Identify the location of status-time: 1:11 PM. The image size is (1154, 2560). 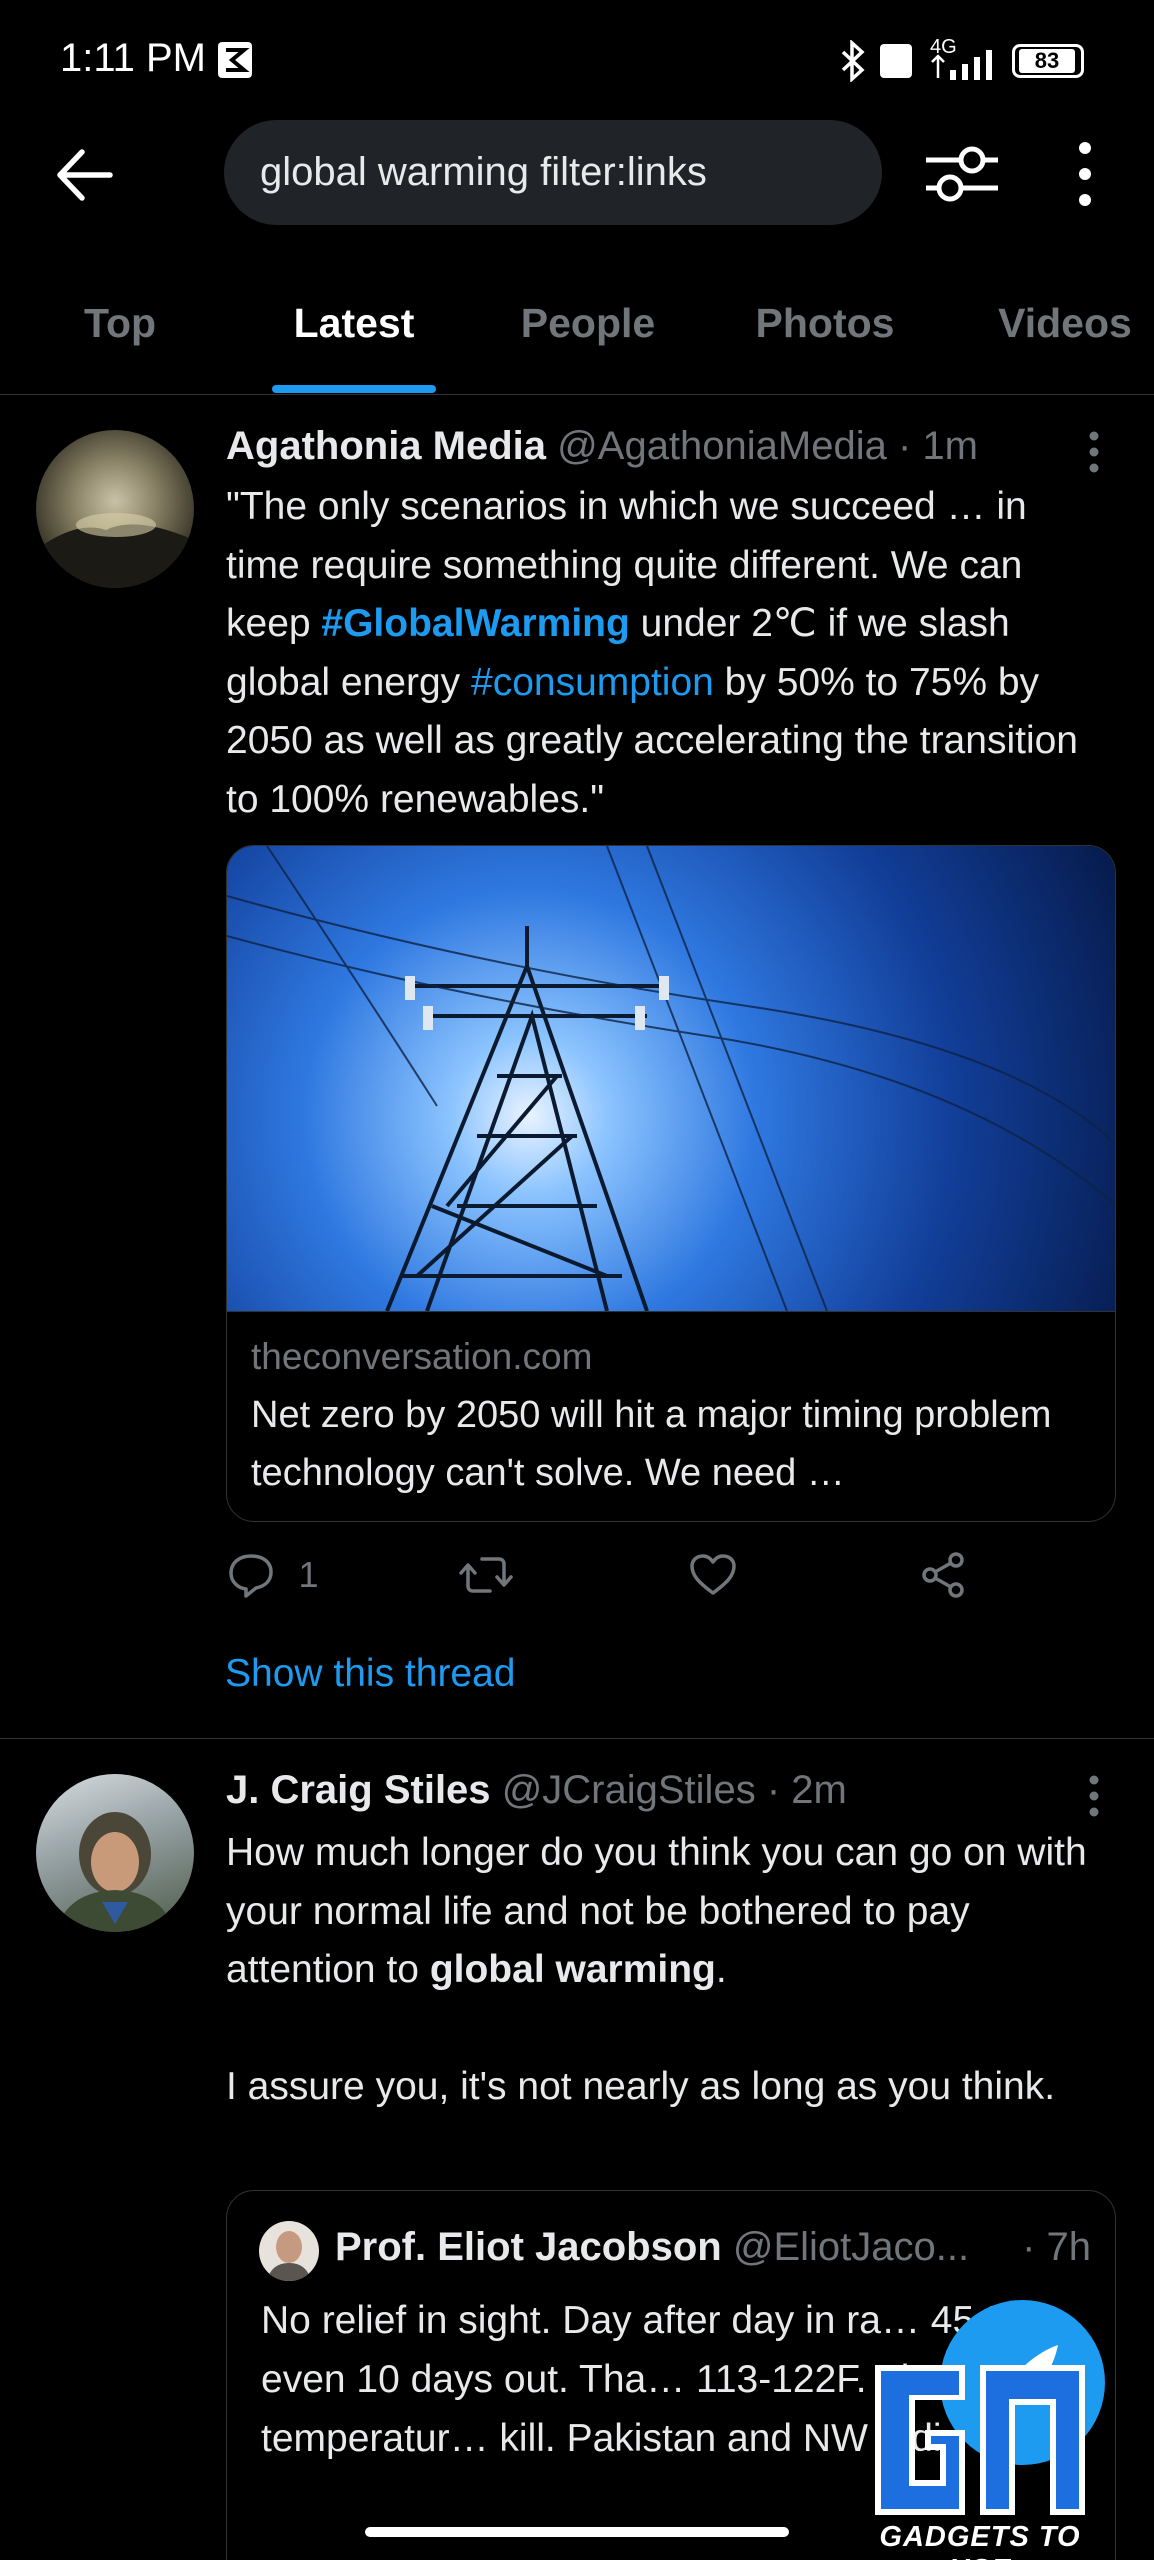
(133, 58).